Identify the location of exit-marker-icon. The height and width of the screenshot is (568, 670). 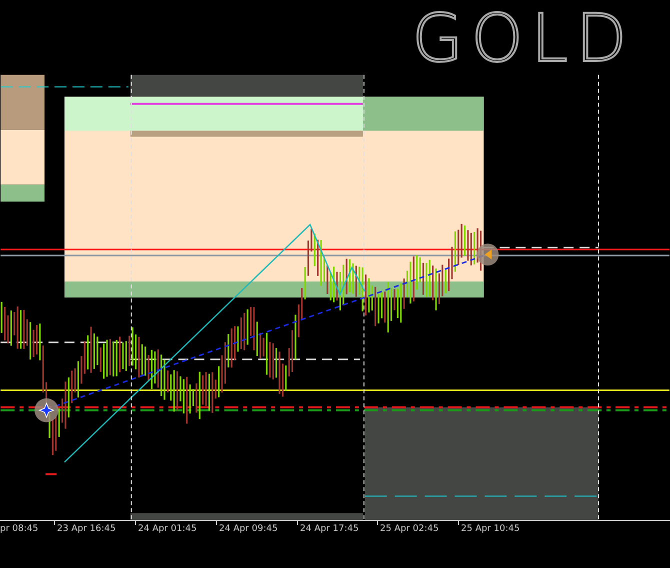
(487, 255).